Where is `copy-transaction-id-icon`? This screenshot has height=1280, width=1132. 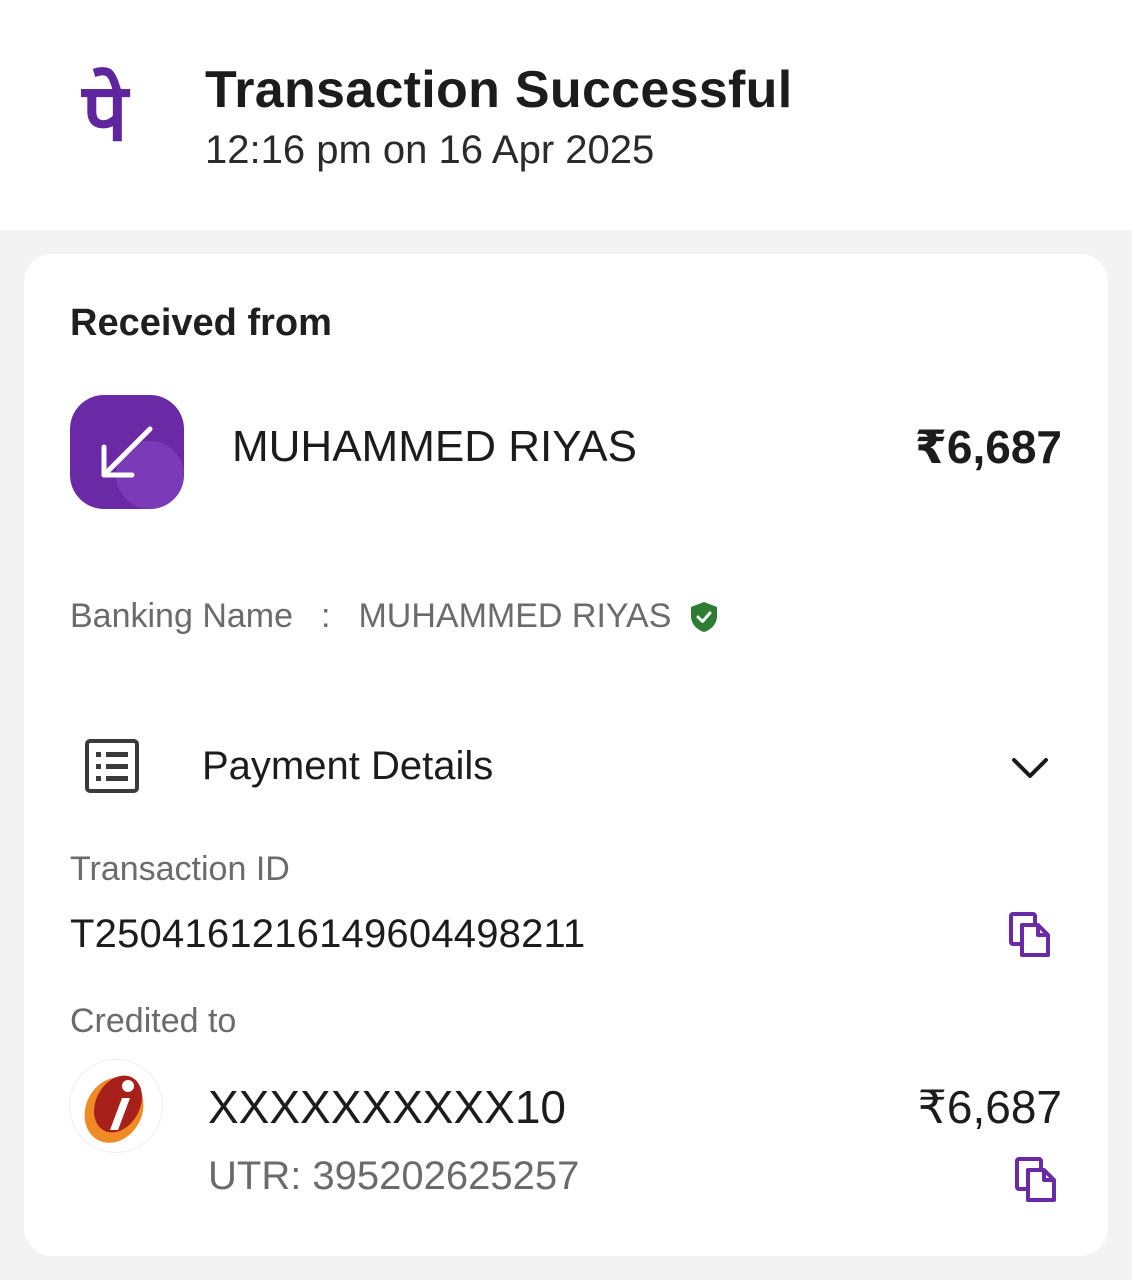
copy-transaction-id-icon is located at coordinates (1030, 935).